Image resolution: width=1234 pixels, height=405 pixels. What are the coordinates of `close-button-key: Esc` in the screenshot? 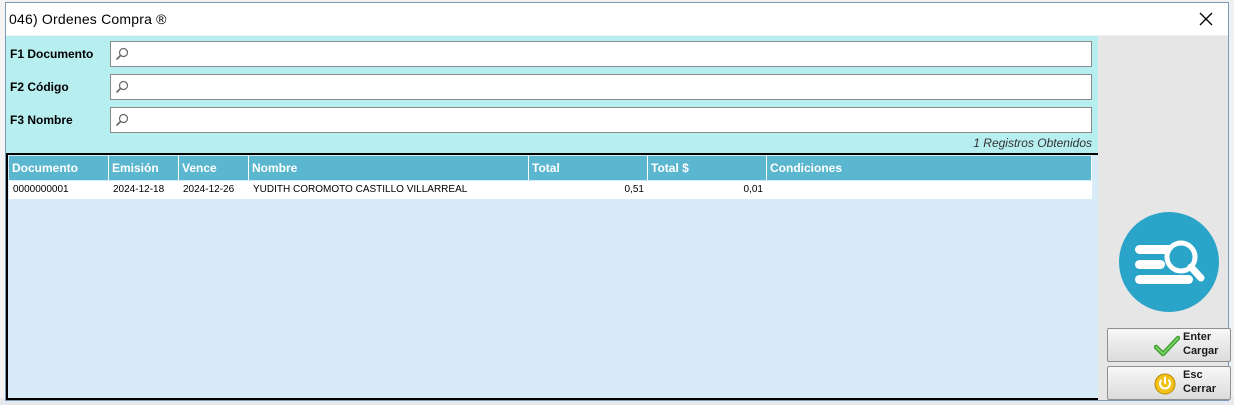 It's located at (1193, 375).